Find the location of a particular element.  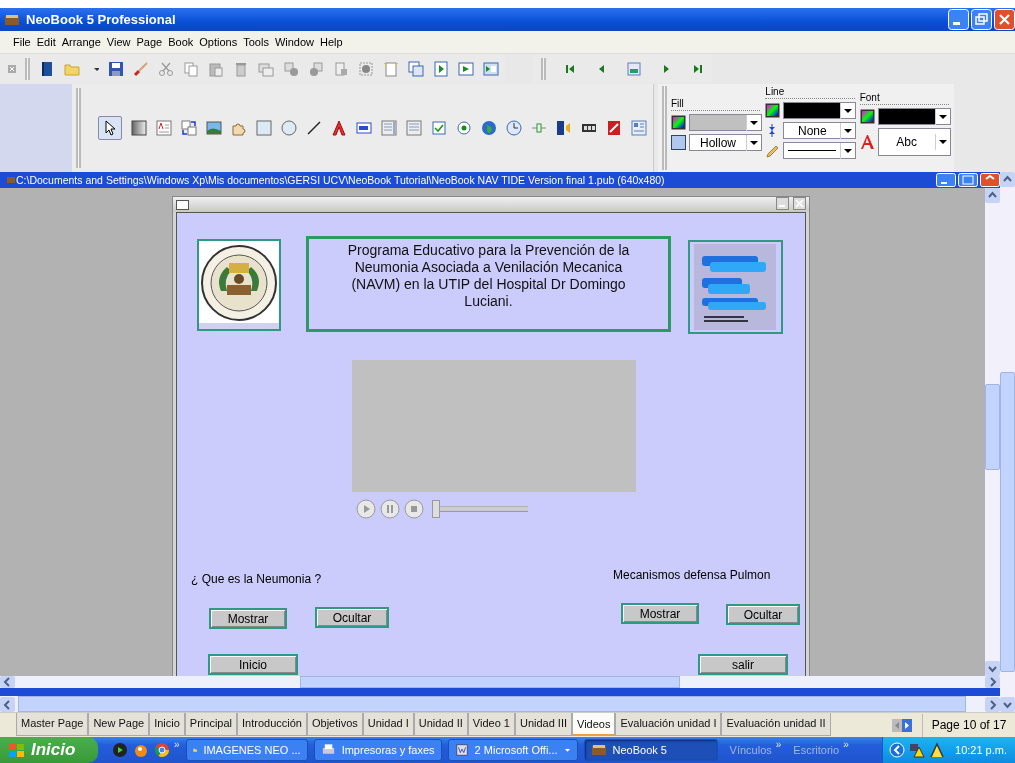

cut-icon is located at coordinates (166, 69).